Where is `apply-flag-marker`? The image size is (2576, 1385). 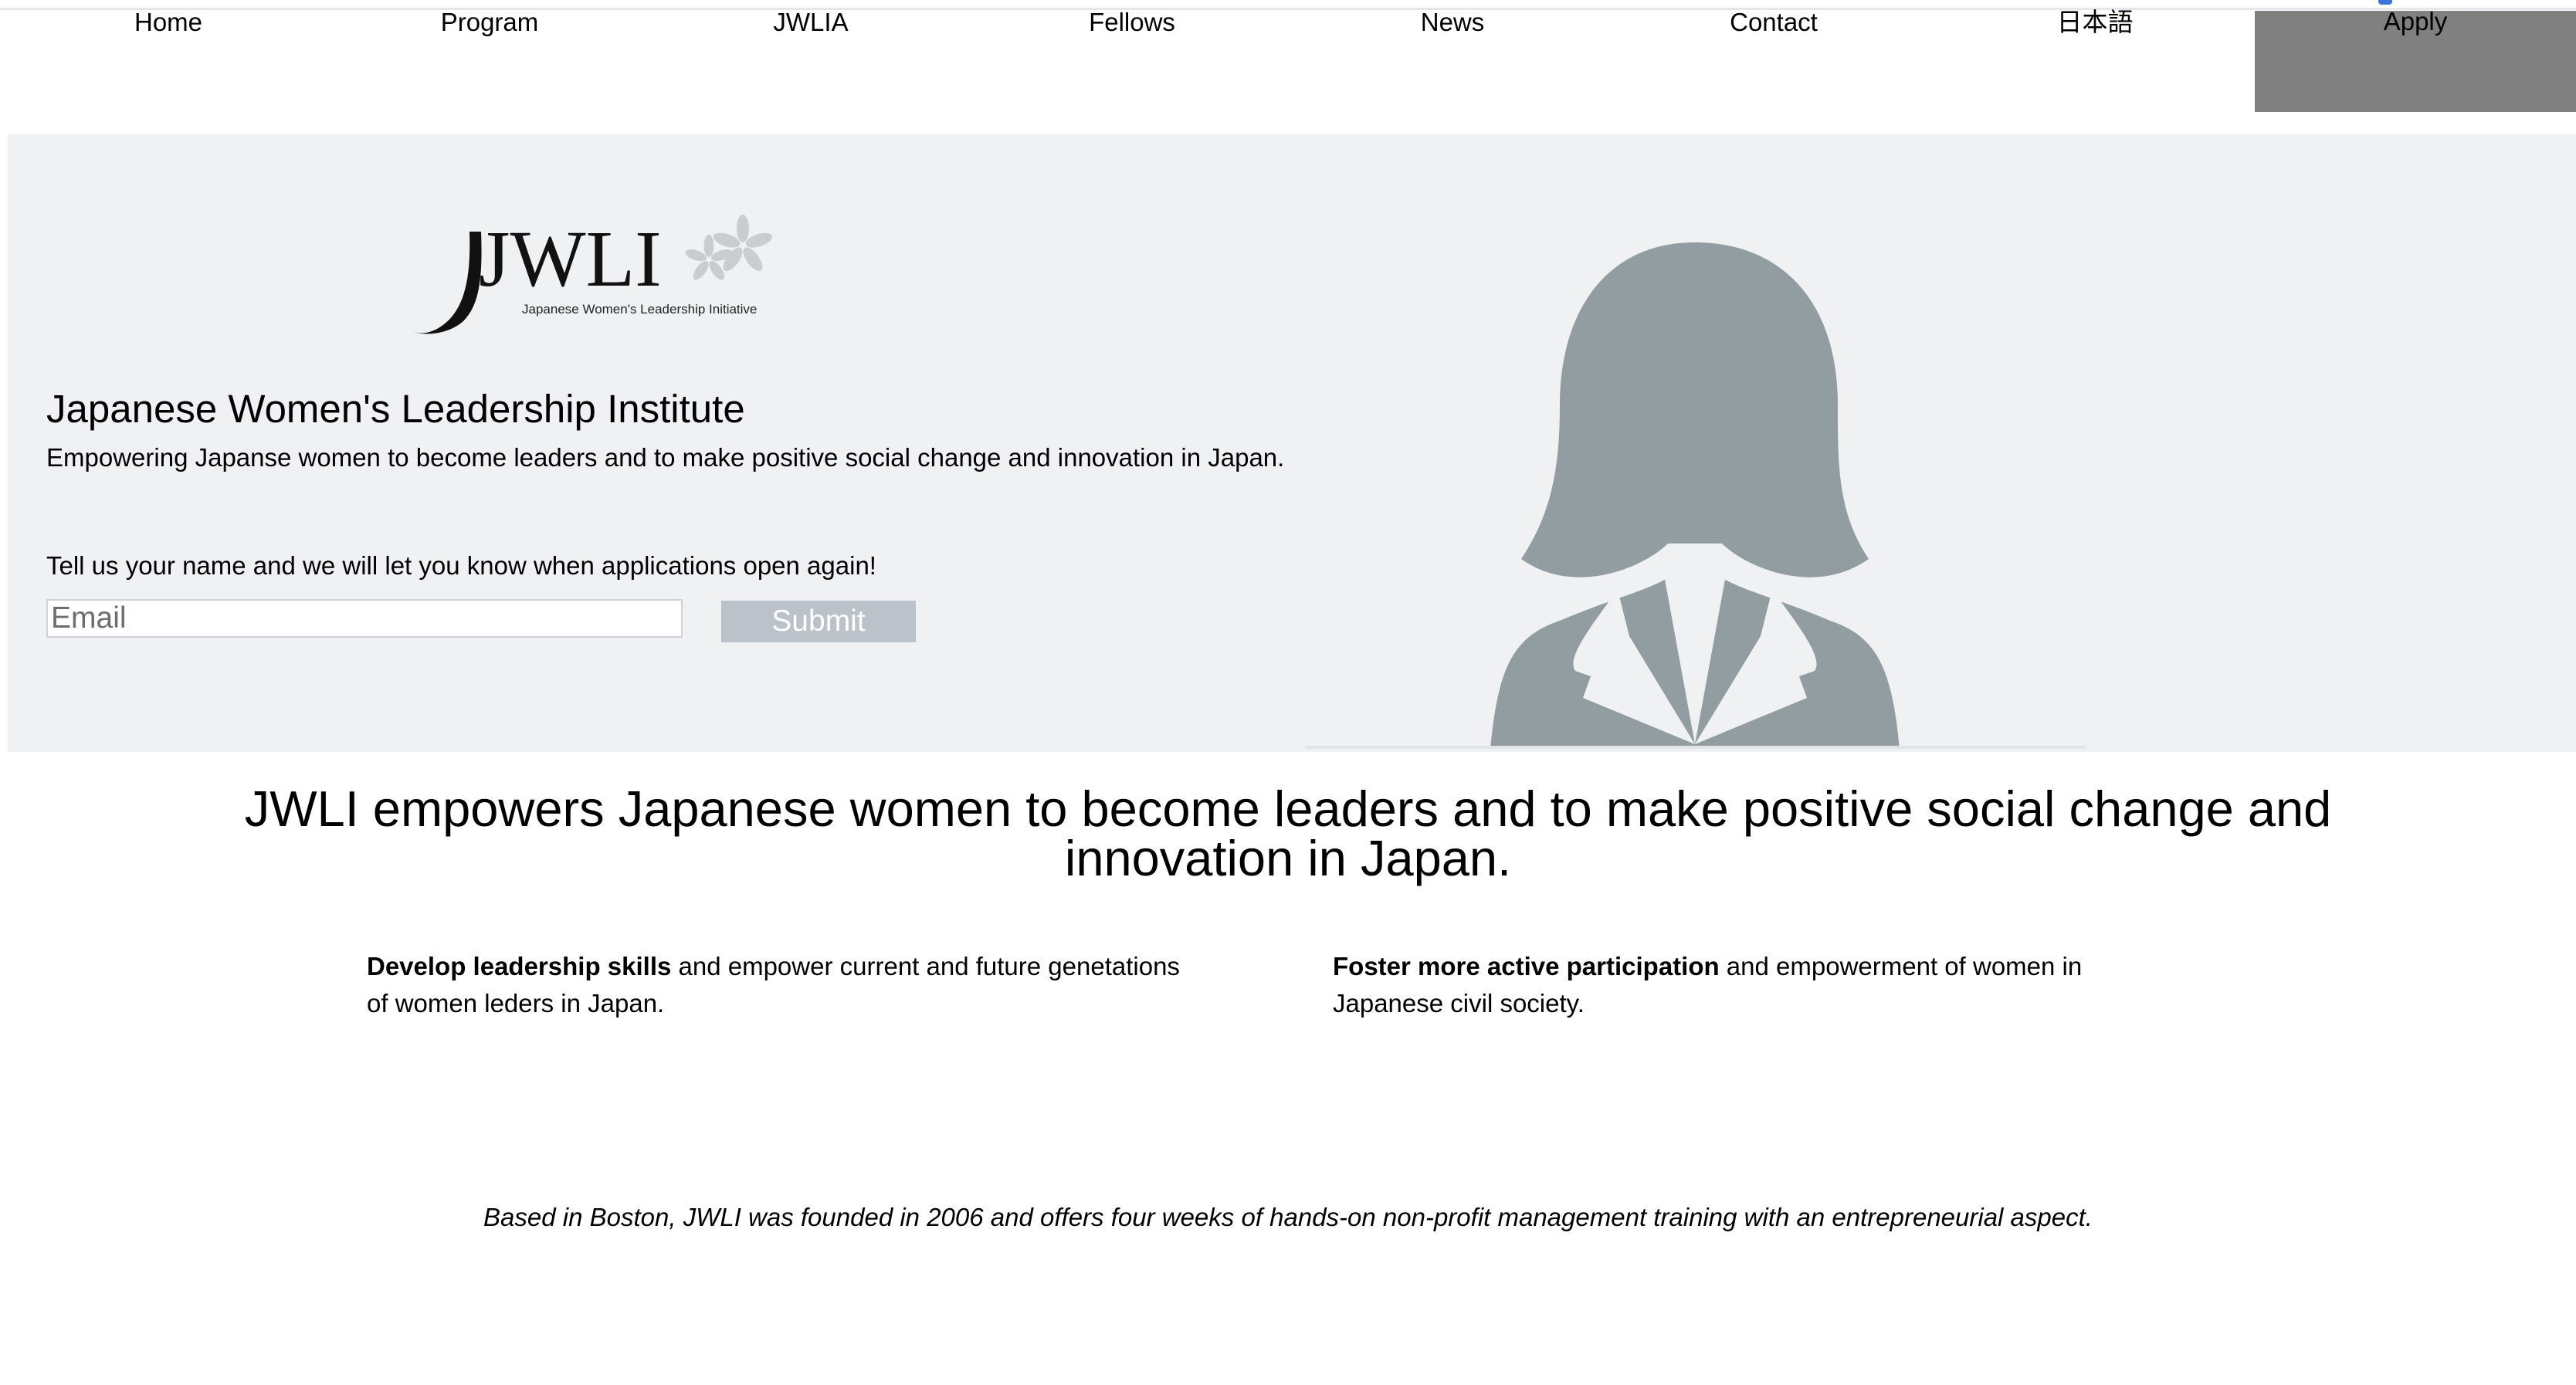 apply-flag-marker is located at coordinates (2385, 2).